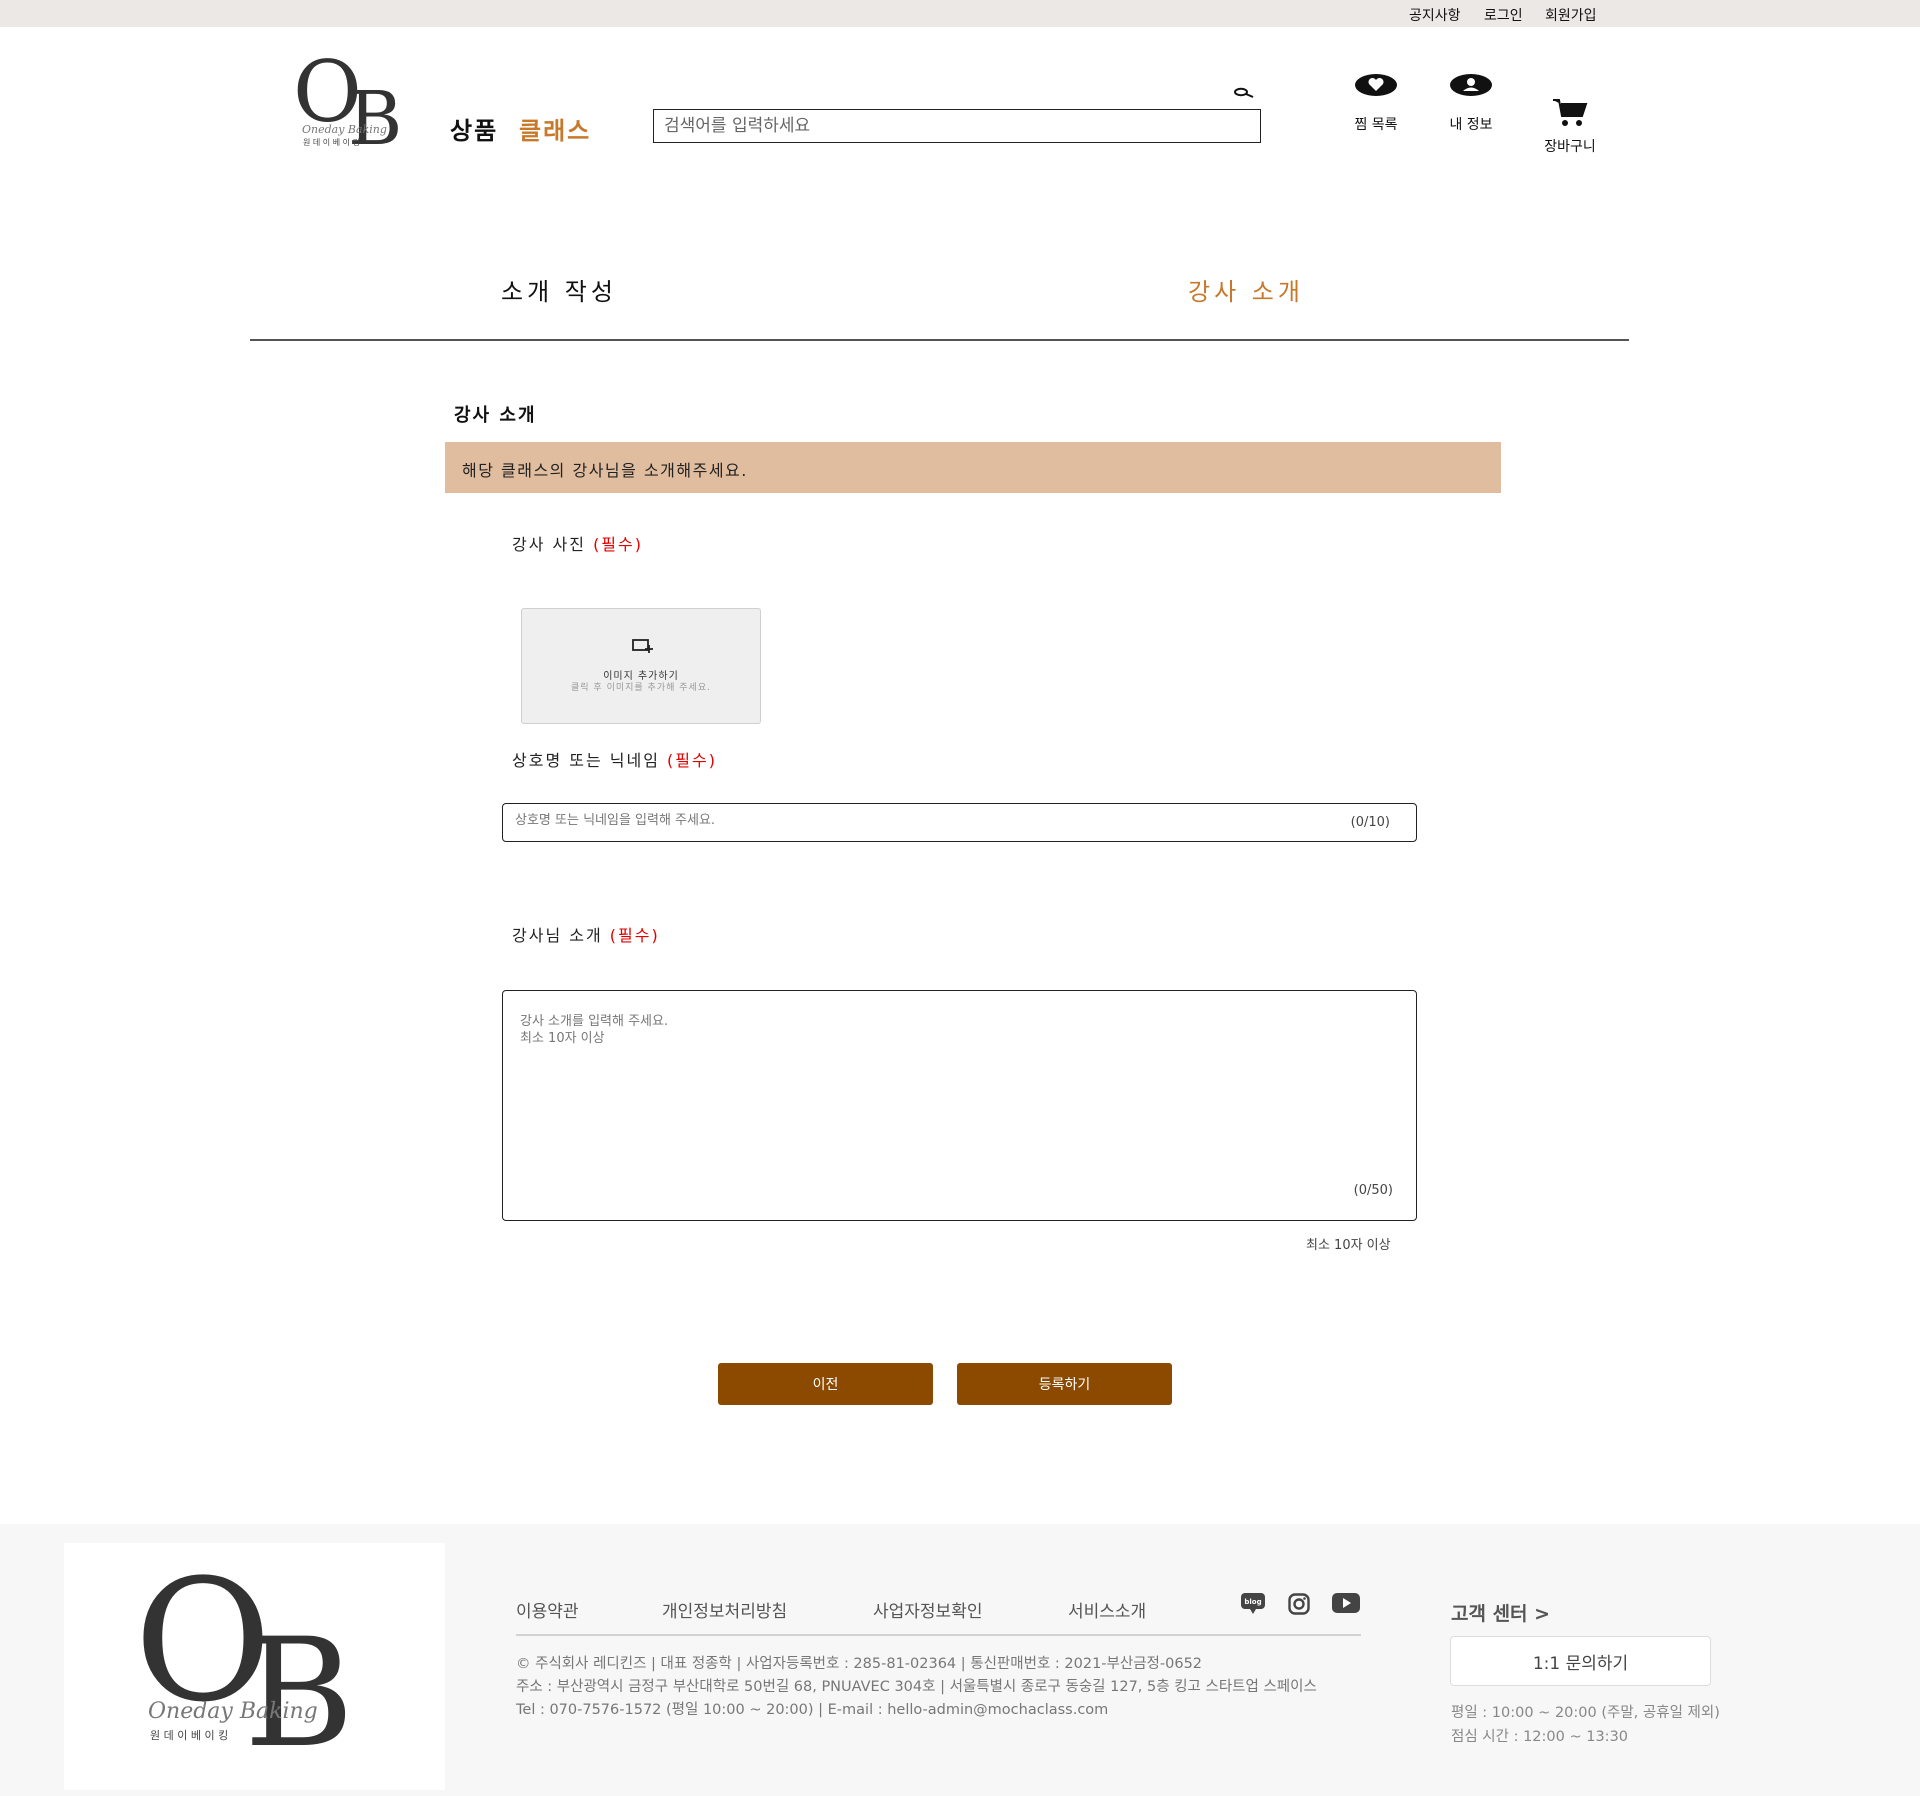 Image resolution: width=1920 pixels, height=1796 pixels. I want to click on banner-text: 해당 클래스의 강사님을 소개해주세요., so click(605, 470).